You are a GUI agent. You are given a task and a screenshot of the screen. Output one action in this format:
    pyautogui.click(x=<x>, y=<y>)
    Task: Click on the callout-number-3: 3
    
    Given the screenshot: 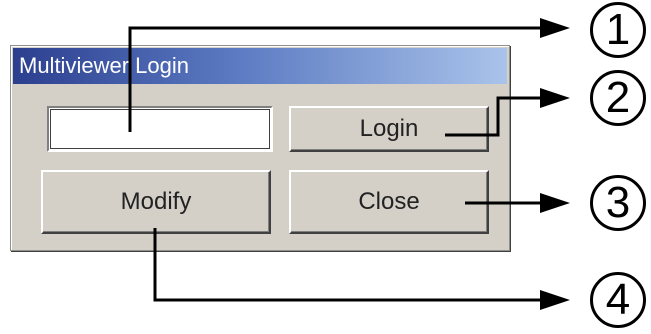 What is the action you would take?
    pyautogui.click(x=618, y=203)
    